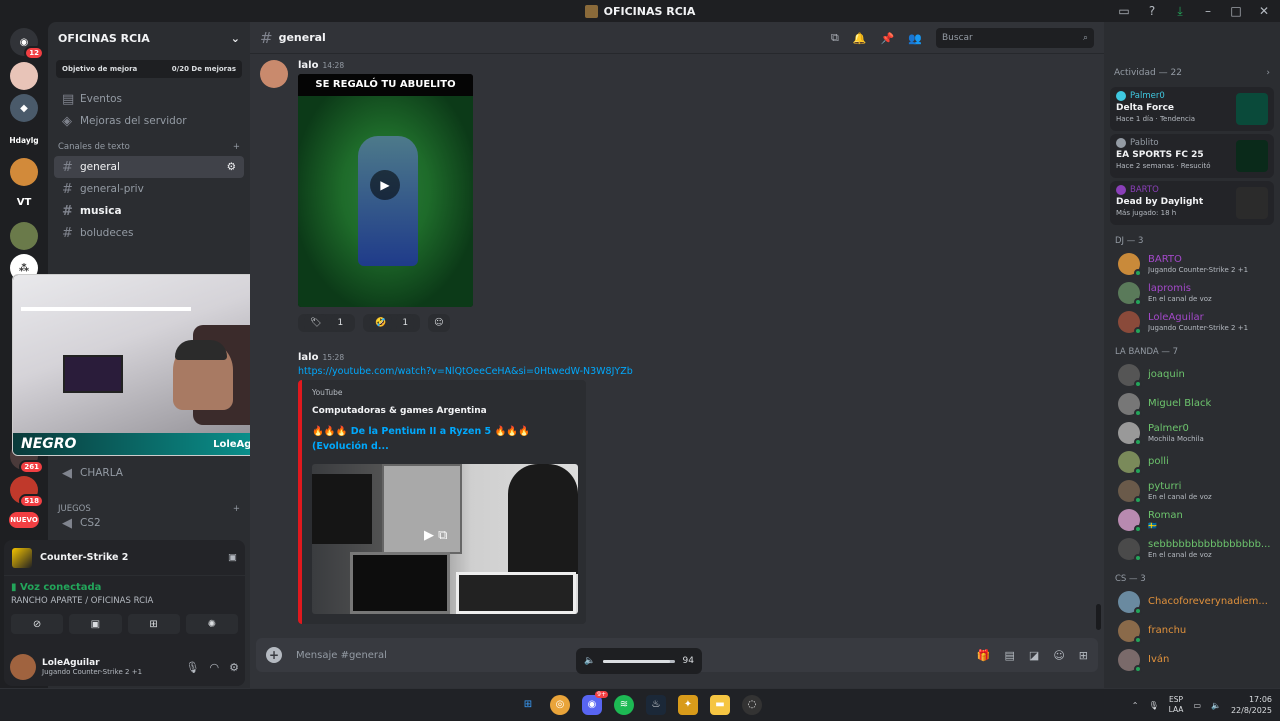 Image resolution: width=1280 pixels, height=721 pixels. I want to click on folder-icon: ▬, so click(720, 704).